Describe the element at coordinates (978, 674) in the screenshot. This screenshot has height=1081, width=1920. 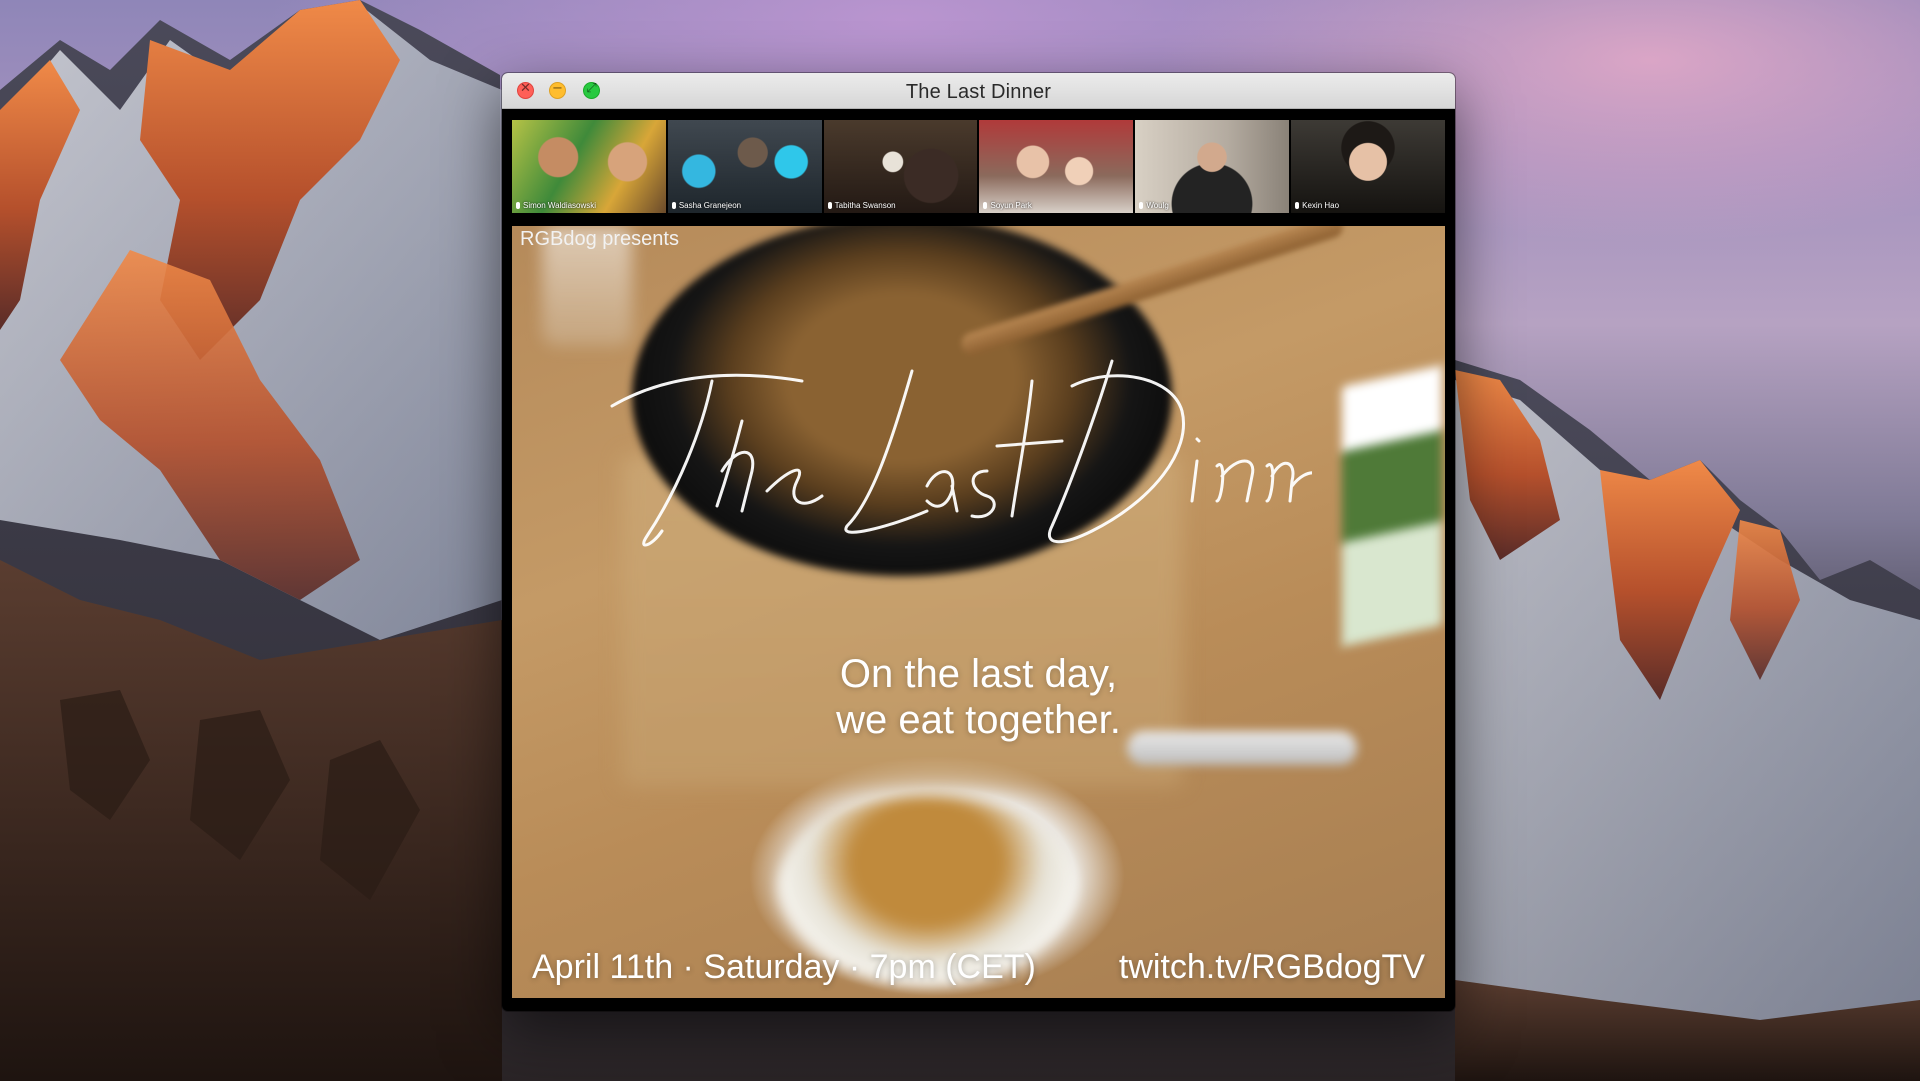
I see `tagline-line-1: On the last day,` at that location.